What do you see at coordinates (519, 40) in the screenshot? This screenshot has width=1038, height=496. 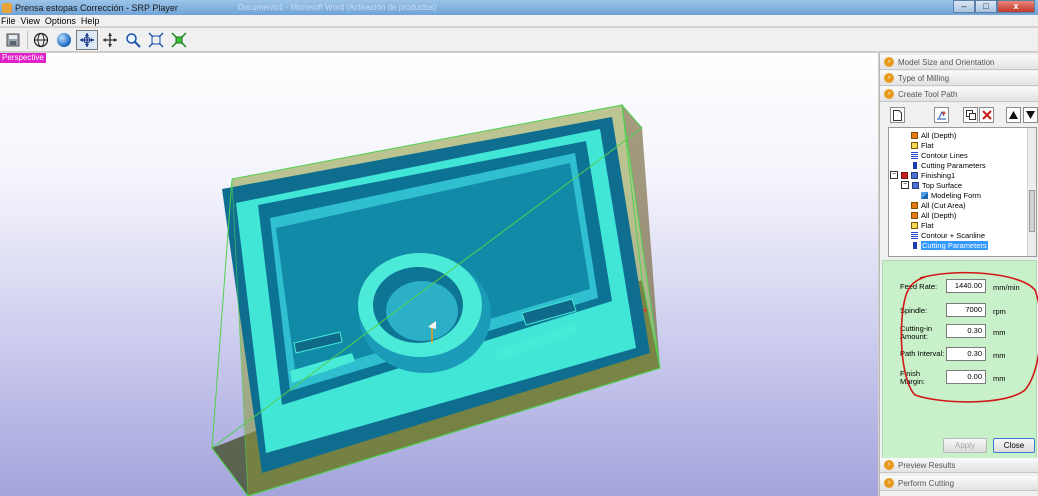 I see `main-toolbar` at bounding box center [519, 40].